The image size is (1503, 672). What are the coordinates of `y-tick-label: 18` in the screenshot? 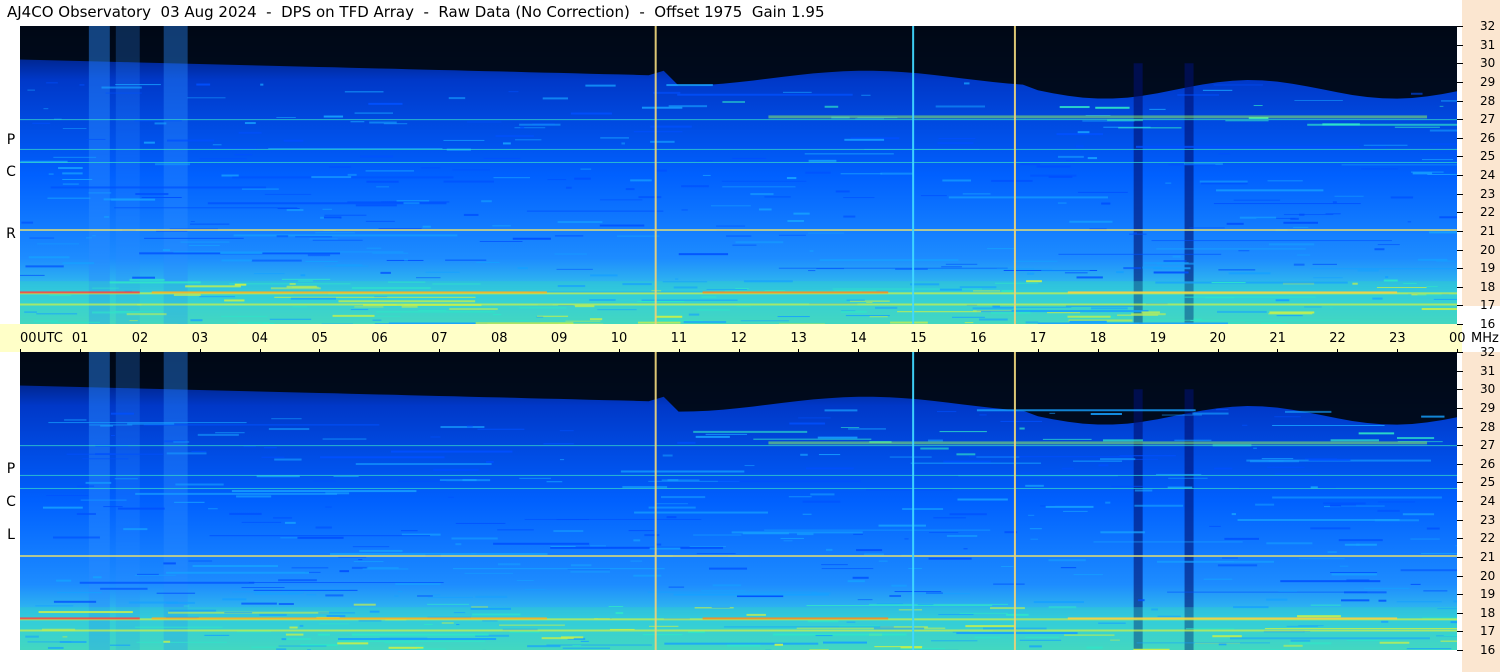 It's located at (1488, 286).